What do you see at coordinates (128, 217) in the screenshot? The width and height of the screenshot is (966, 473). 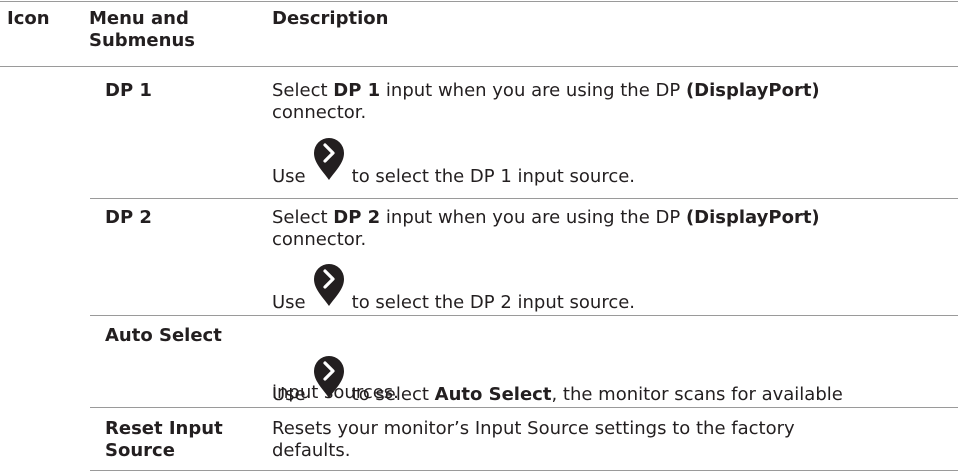 I see `menu-dp2: DP 2` at bounding box center [128, 217].